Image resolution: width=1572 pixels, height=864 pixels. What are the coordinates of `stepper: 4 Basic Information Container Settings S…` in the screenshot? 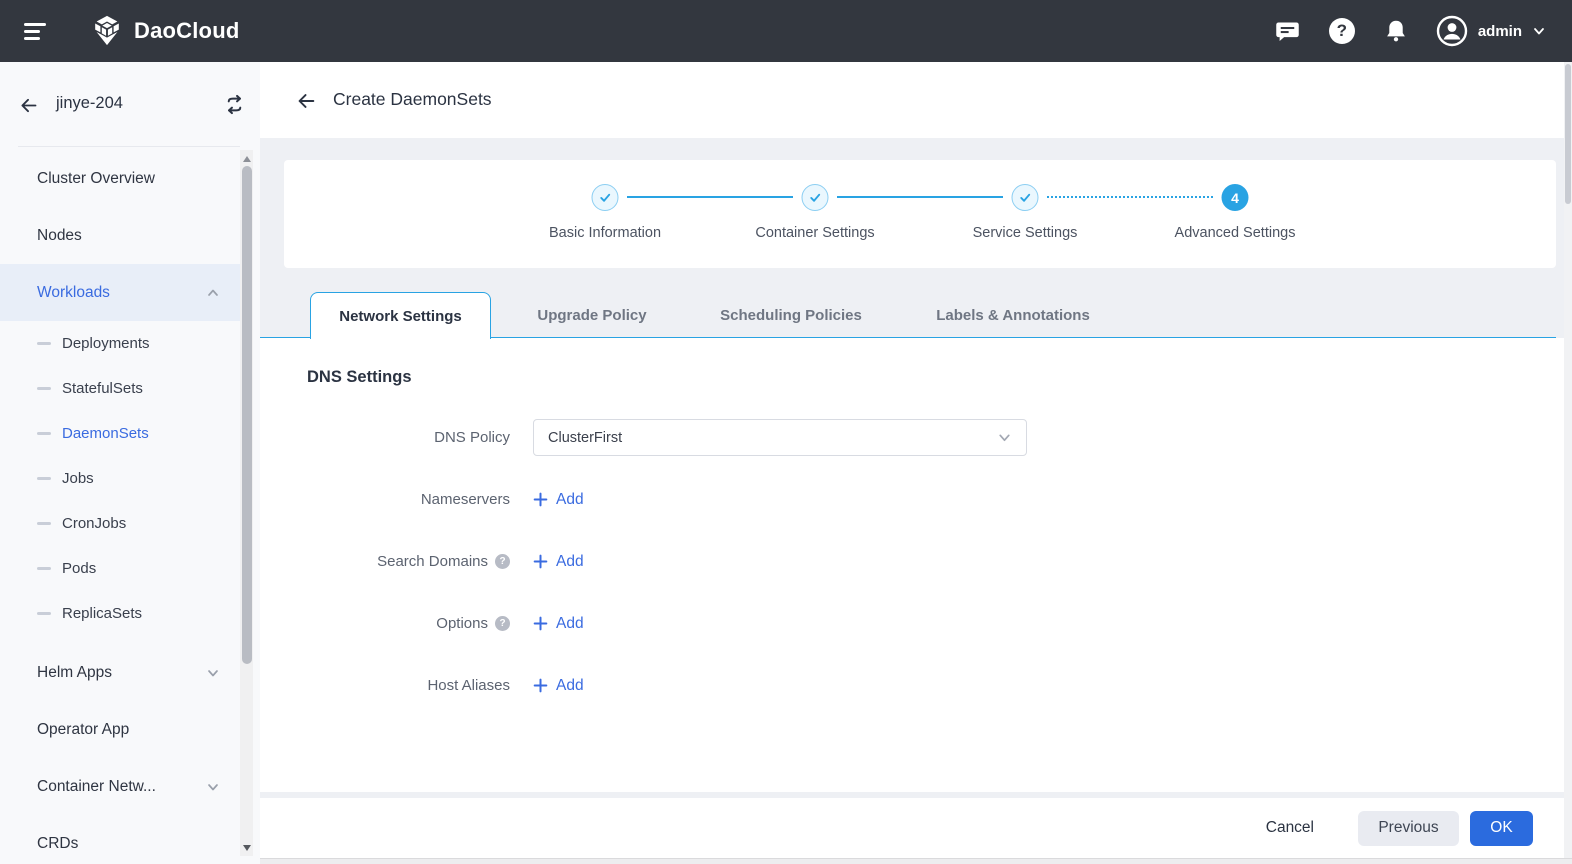 It's located at (920, 214).